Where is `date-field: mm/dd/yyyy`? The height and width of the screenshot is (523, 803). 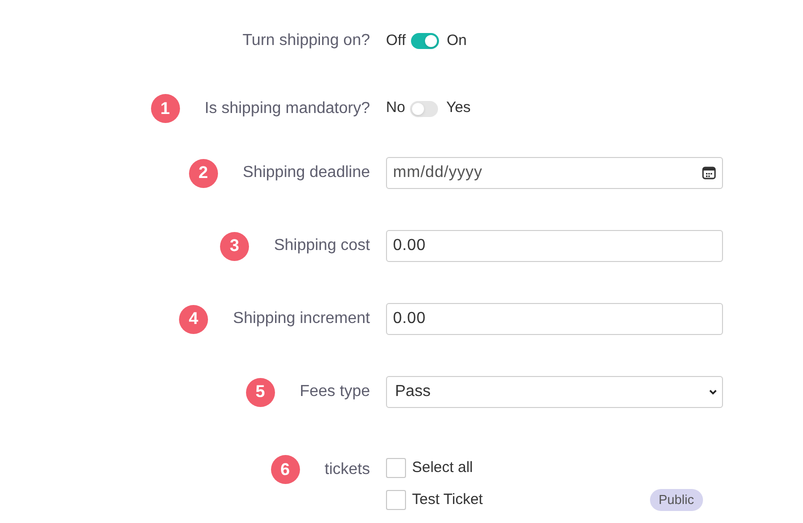 date-field: mm/dd/yyyy is located at coordinates (554, 173).